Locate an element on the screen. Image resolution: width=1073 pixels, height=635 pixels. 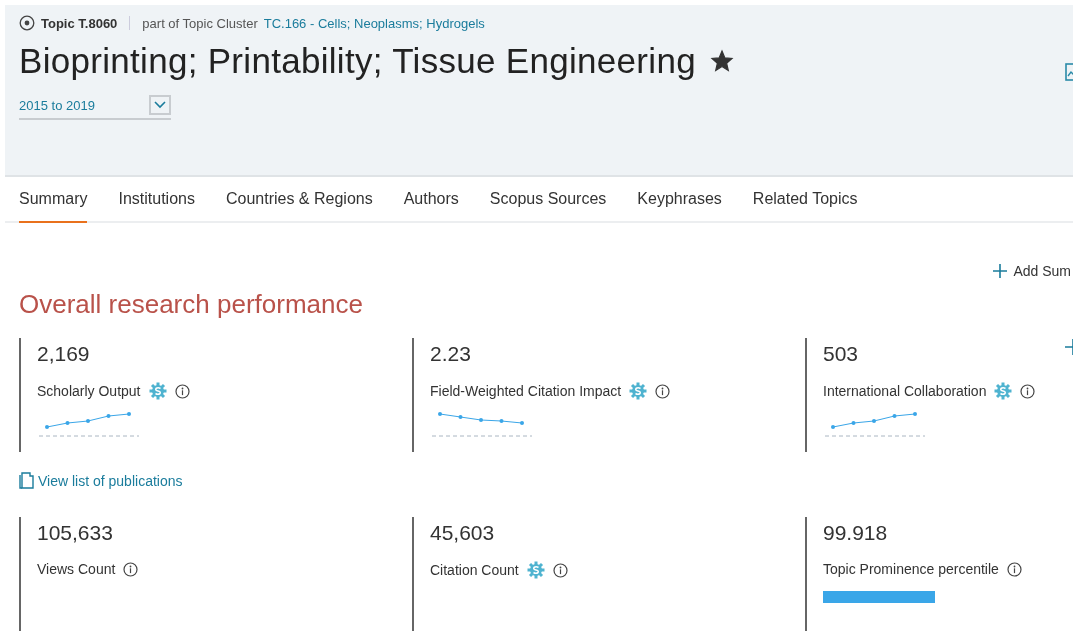
metric-label: Scholarly Output is located at coordinates (89, 391).